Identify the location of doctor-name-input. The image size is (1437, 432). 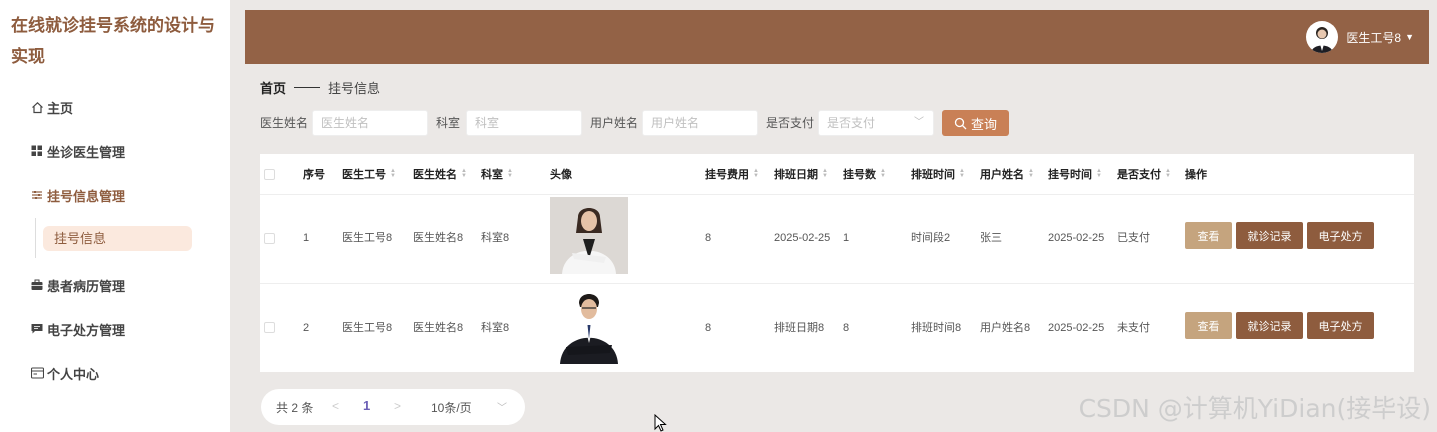
(370, 123).